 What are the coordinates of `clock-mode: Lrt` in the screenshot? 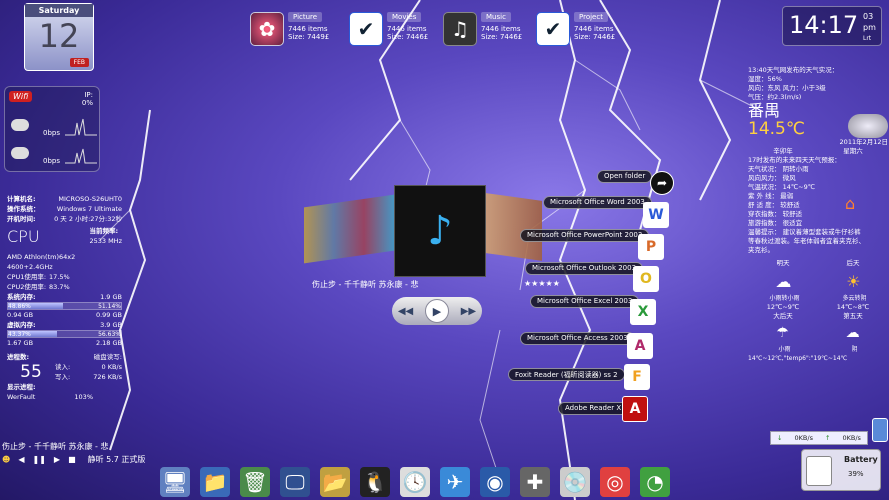 It's located at (867, 38).